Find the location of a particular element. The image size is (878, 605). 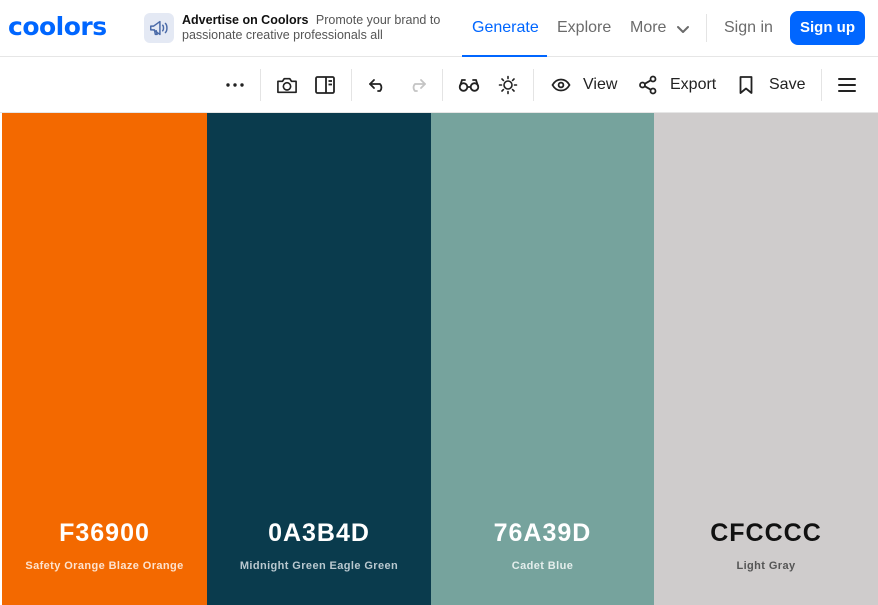

color-name: Cadet Blue is located at coordinates (542, 566).